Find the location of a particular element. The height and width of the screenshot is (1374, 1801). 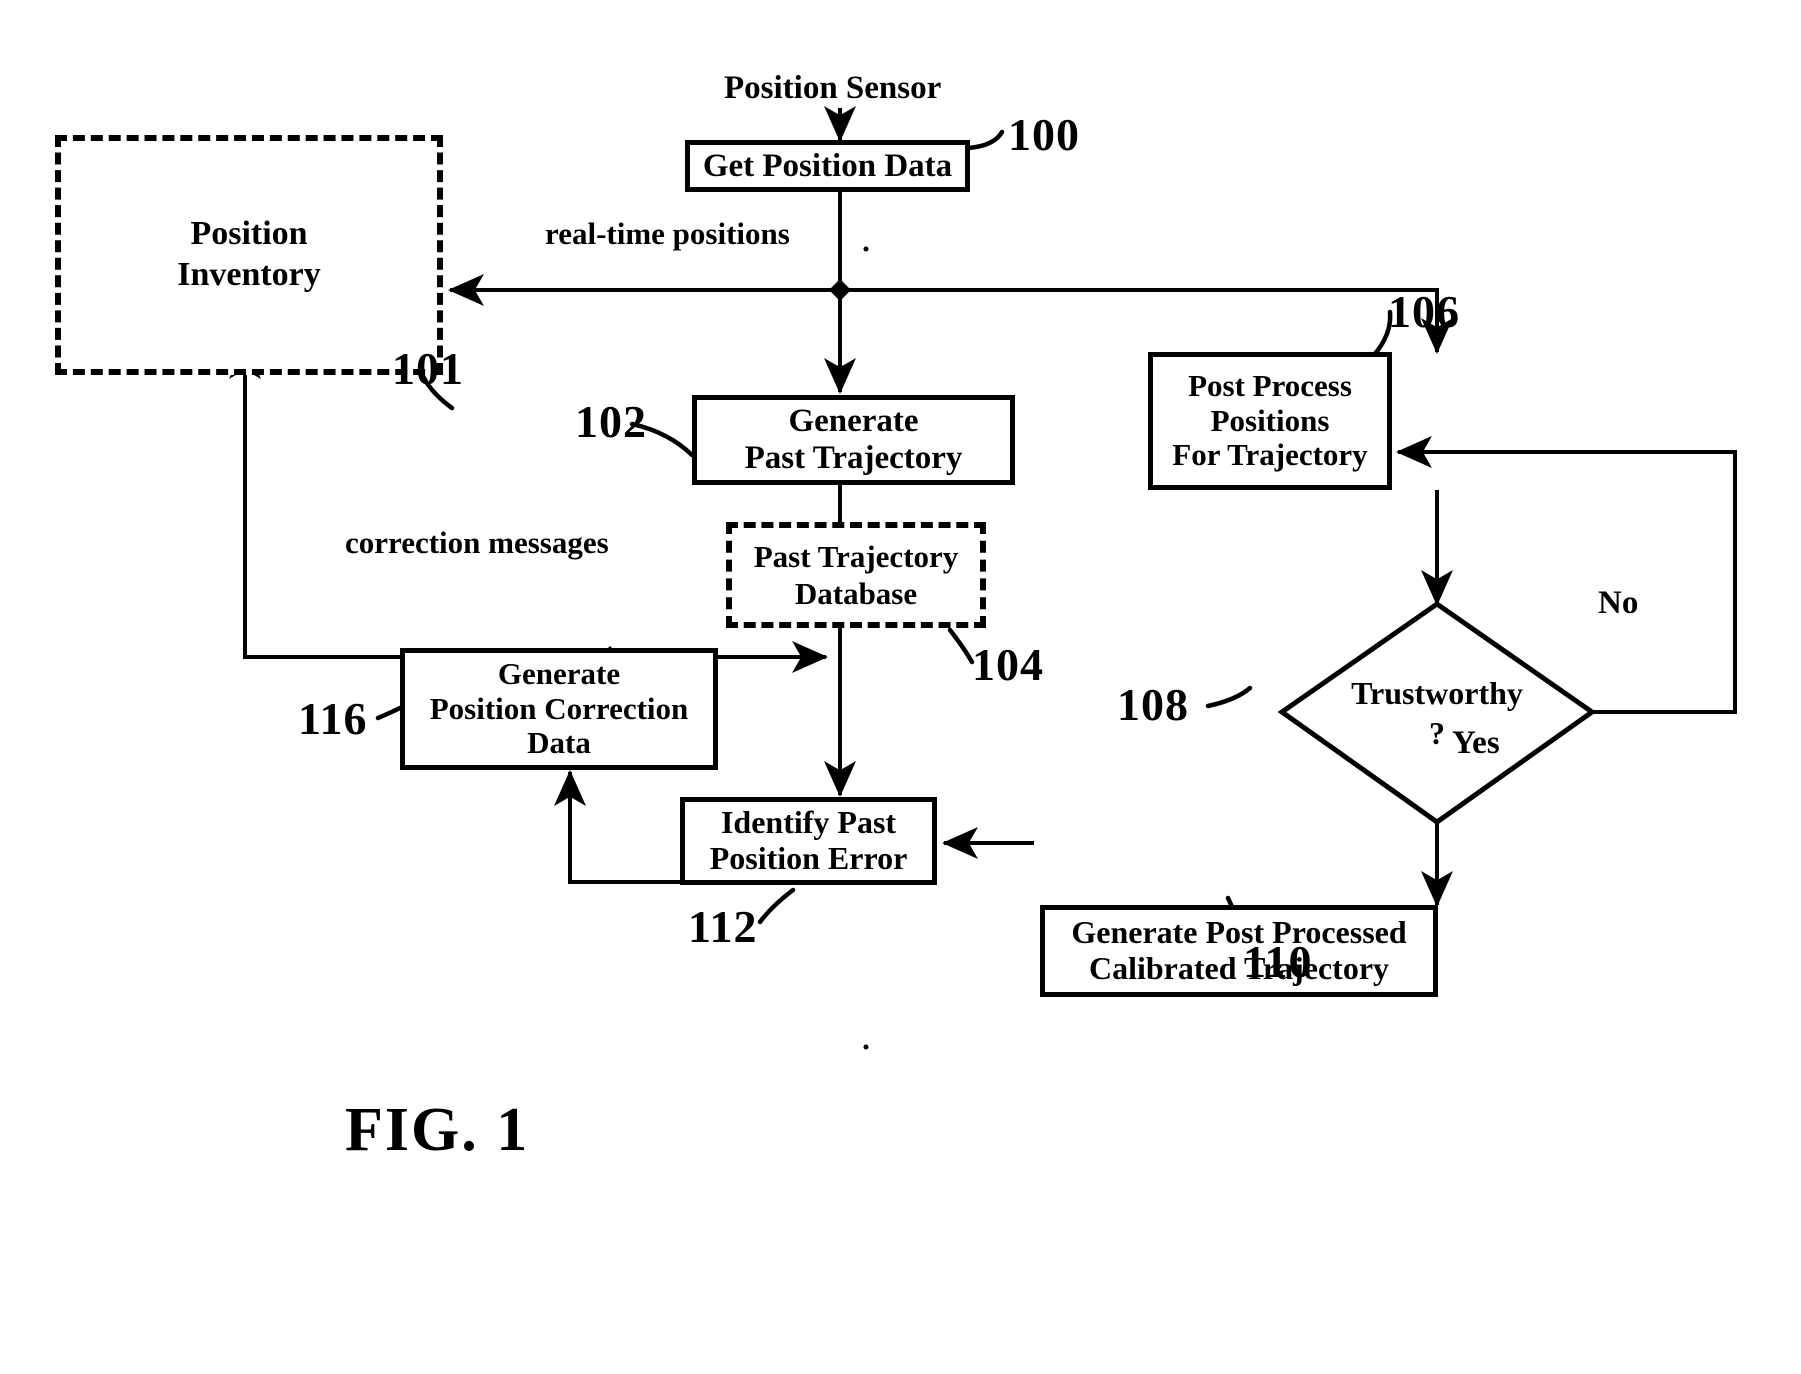

figure-caption: FIG. 1 is located at coordinates (437, 1130).